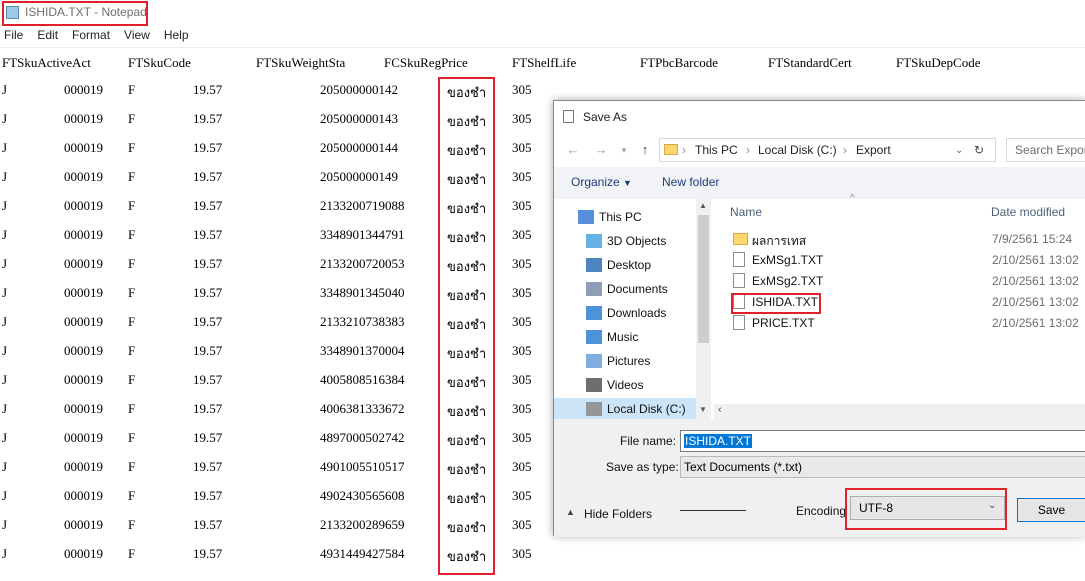 Image resolution: width=1085 pixels, height=581 pixels. Describe the element at coordinates (618, 514) in the screenshot. I see `hide-folders-button: Hide Folders` at that location.